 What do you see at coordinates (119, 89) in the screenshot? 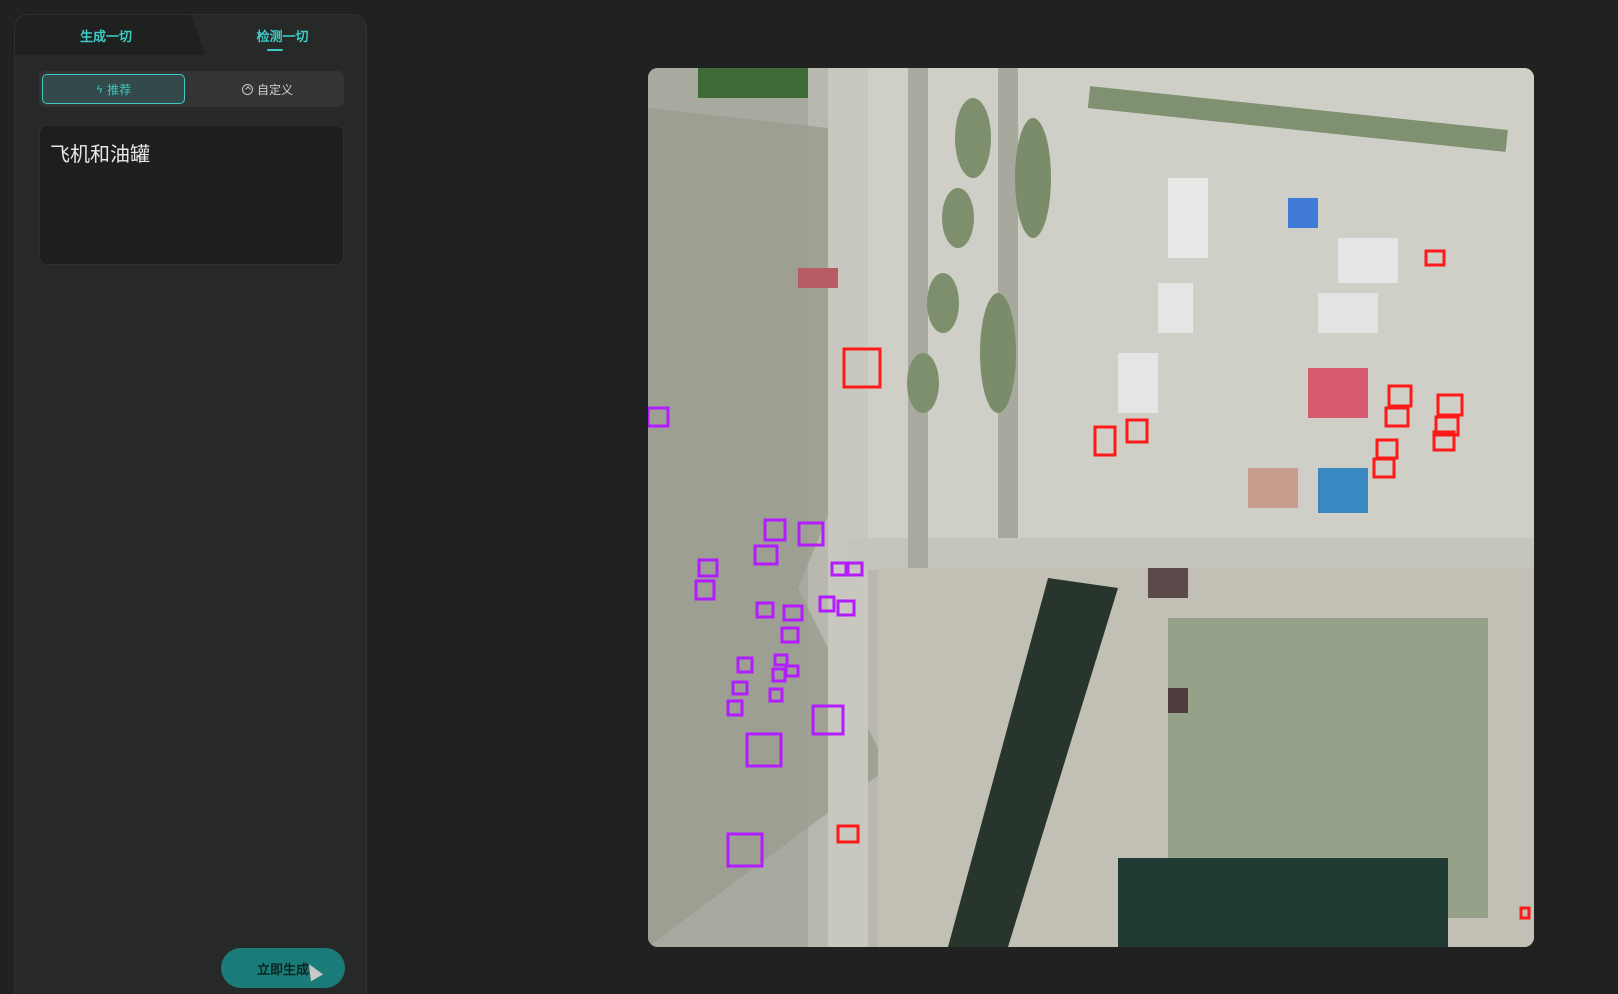
I see `recommended-label: 推荐` at bounding box center [119, 89].